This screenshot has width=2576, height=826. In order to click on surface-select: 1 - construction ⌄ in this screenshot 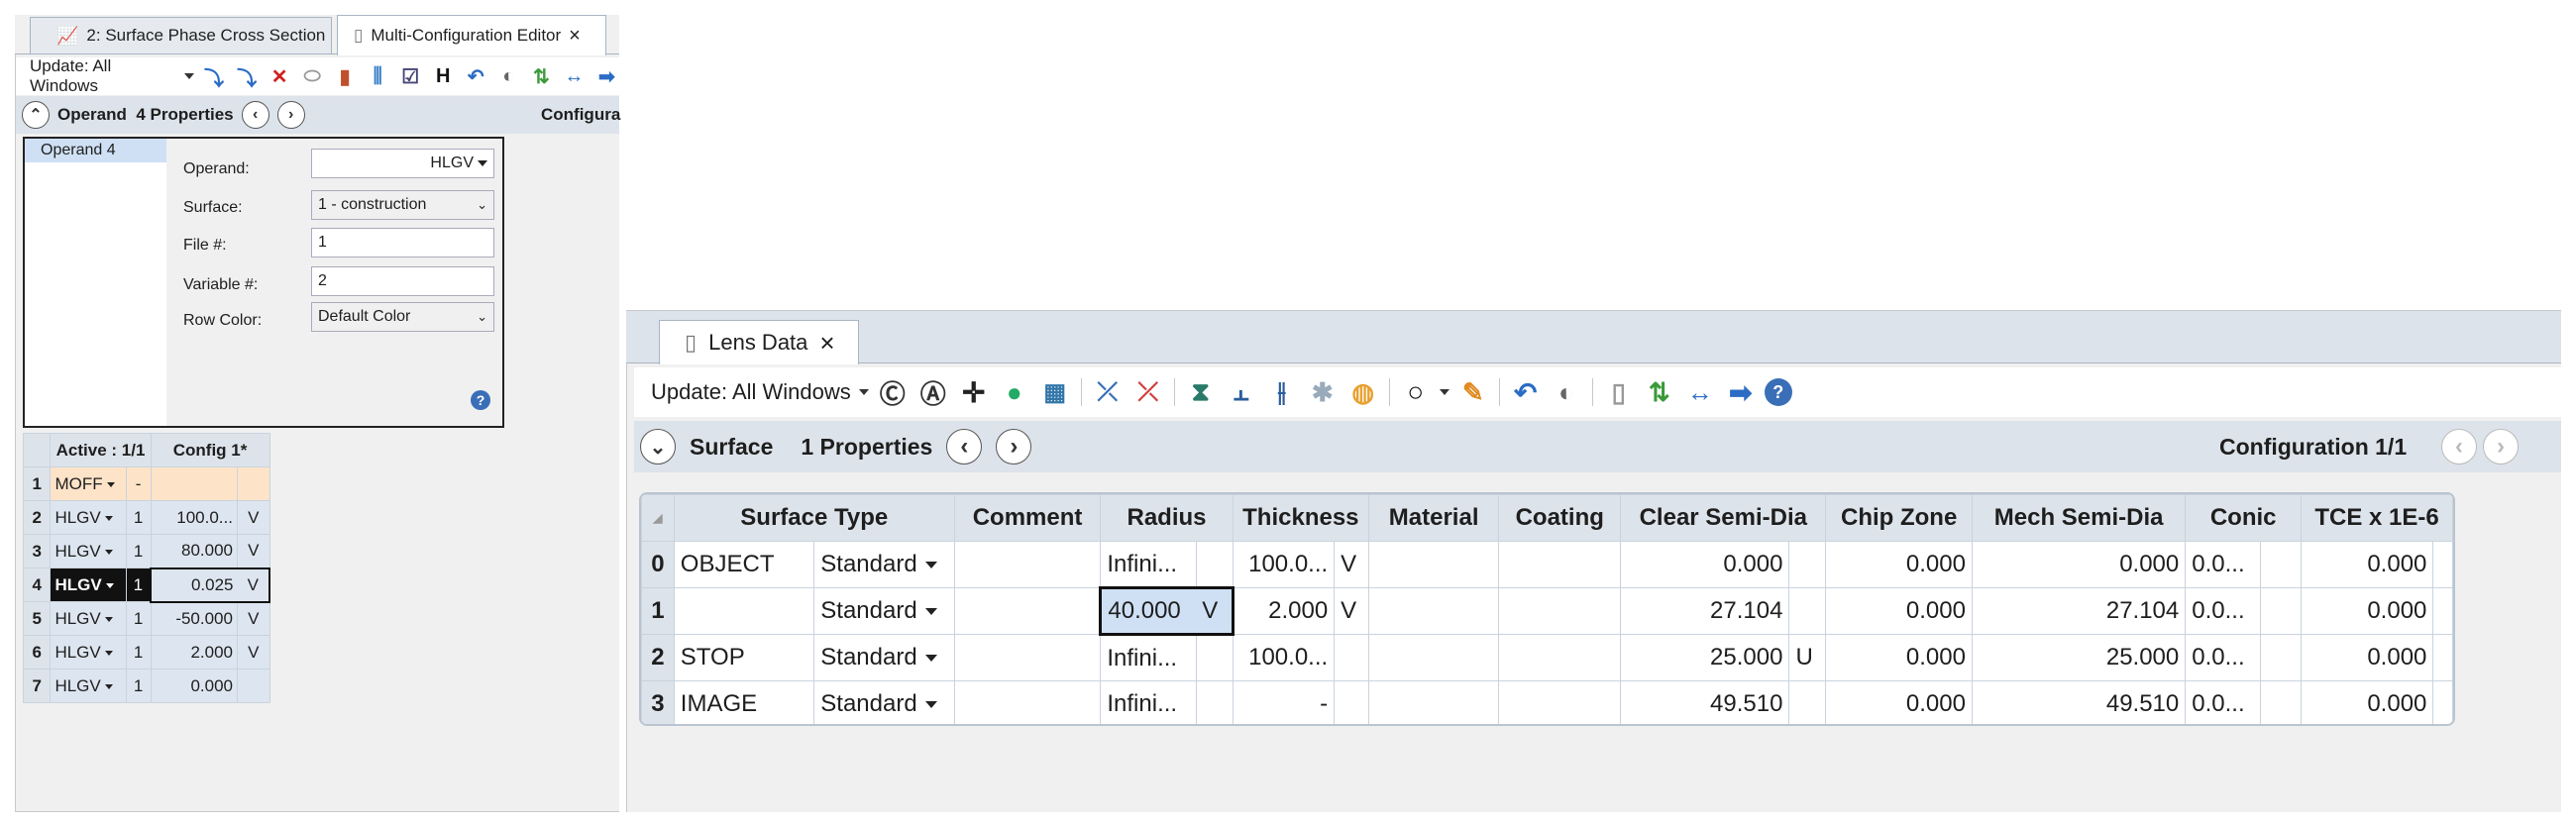, I will do `click(403, 205)`.